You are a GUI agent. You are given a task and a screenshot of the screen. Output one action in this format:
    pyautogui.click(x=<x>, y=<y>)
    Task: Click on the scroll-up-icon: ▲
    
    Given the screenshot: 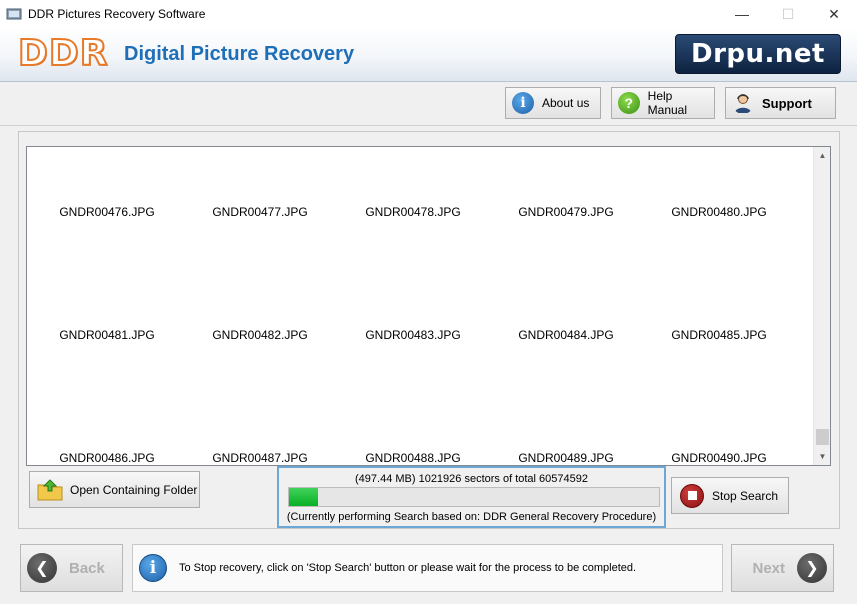 What is the action you would take?
    pyautogui.click(x=822, y=155)
    